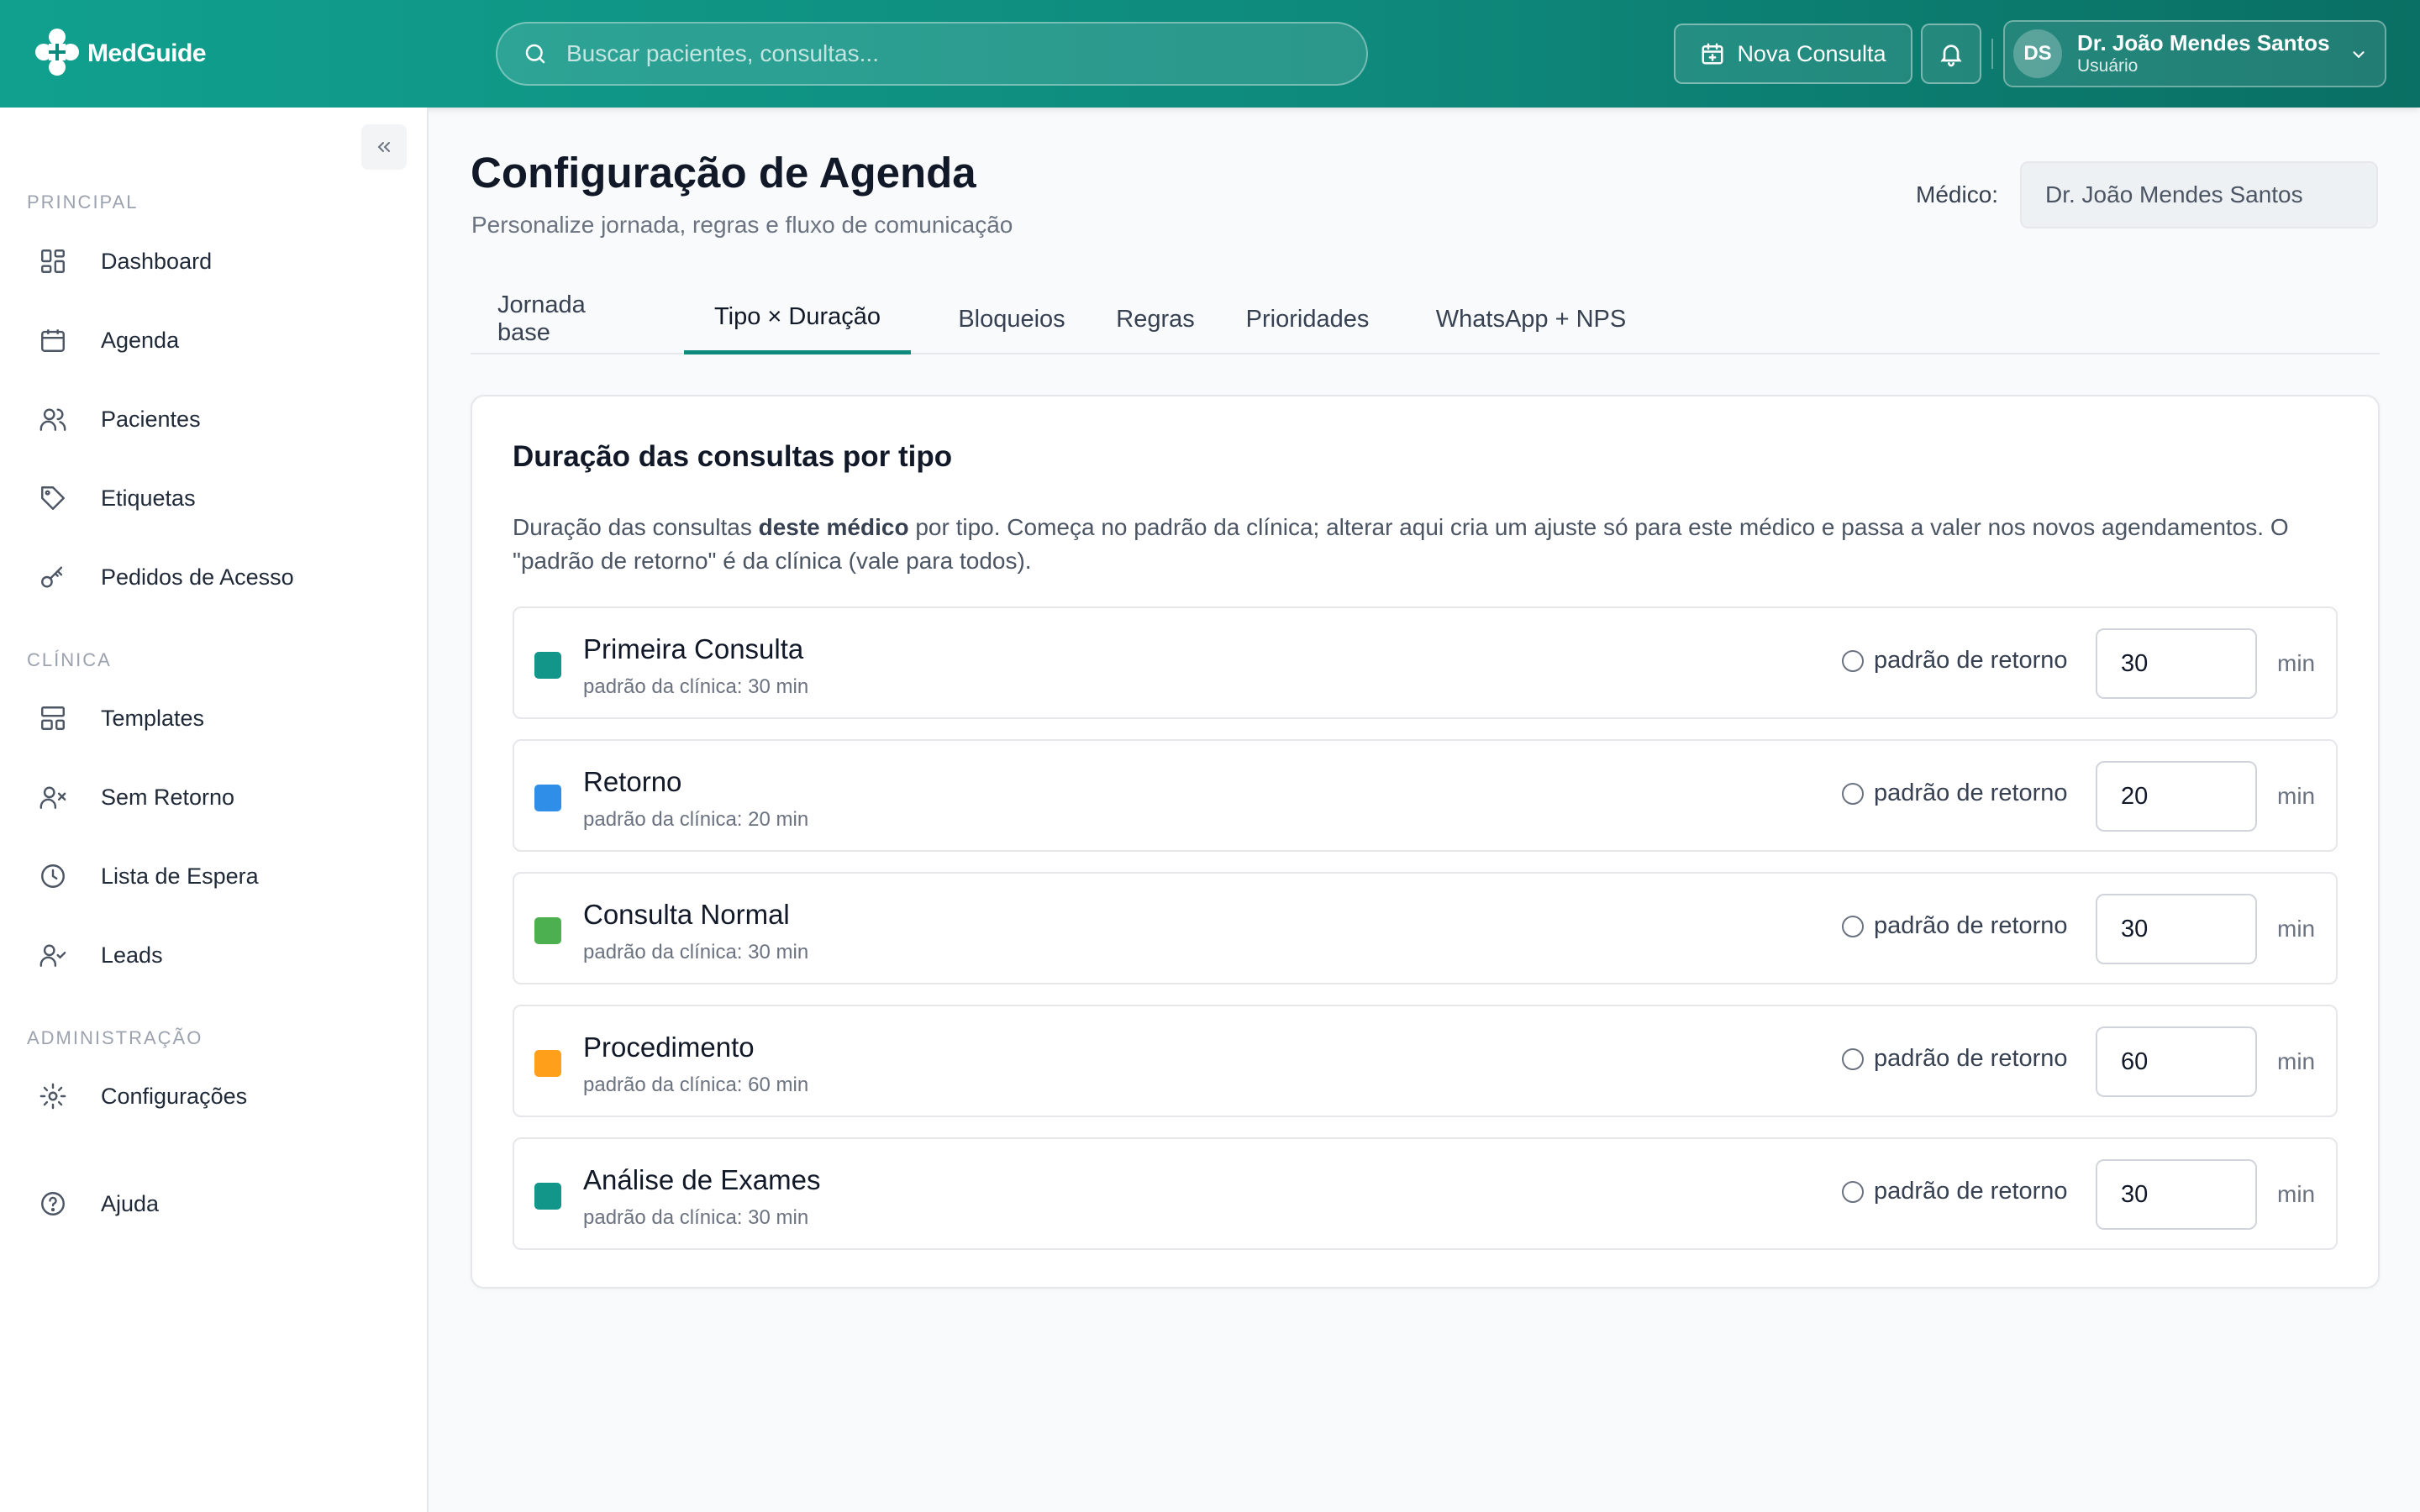 Image resolution: width=2420 pixels, height=1512 pixels. I want to click on sidebar-item-label: Etiquetas, so click(148, 498).